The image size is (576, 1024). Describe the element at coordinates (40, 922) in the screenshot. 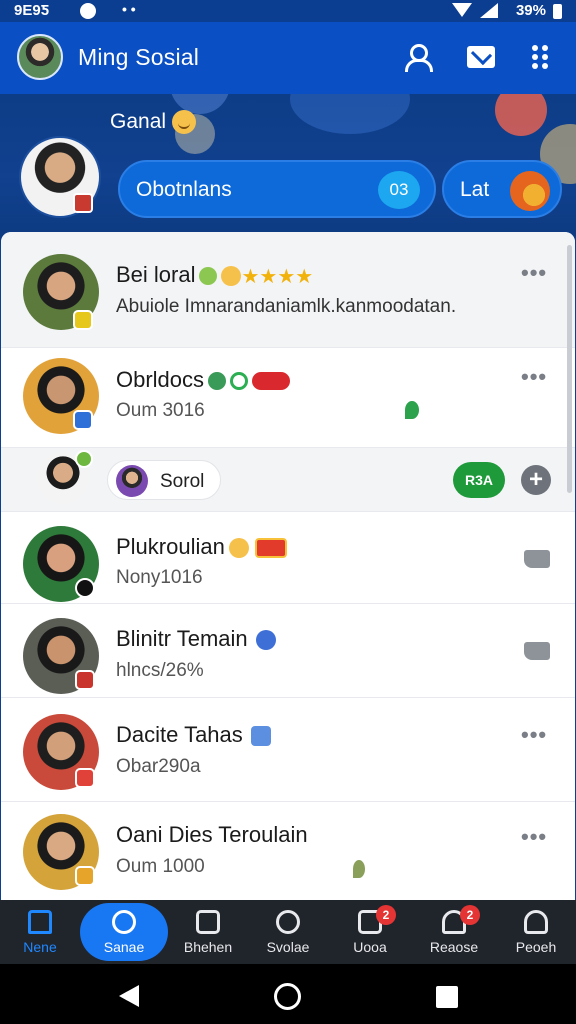

I see `home-icon` at that location.